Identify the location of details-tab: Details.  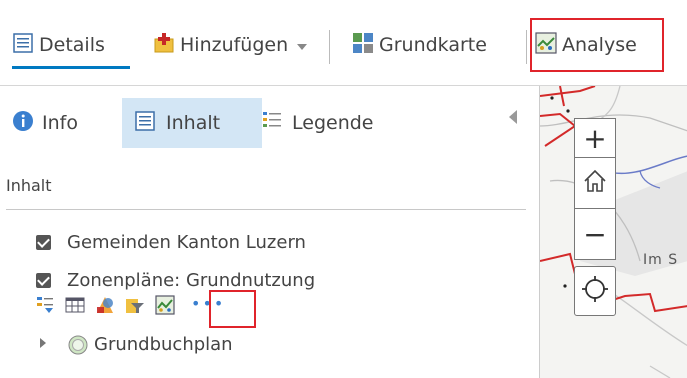
(58, 45).